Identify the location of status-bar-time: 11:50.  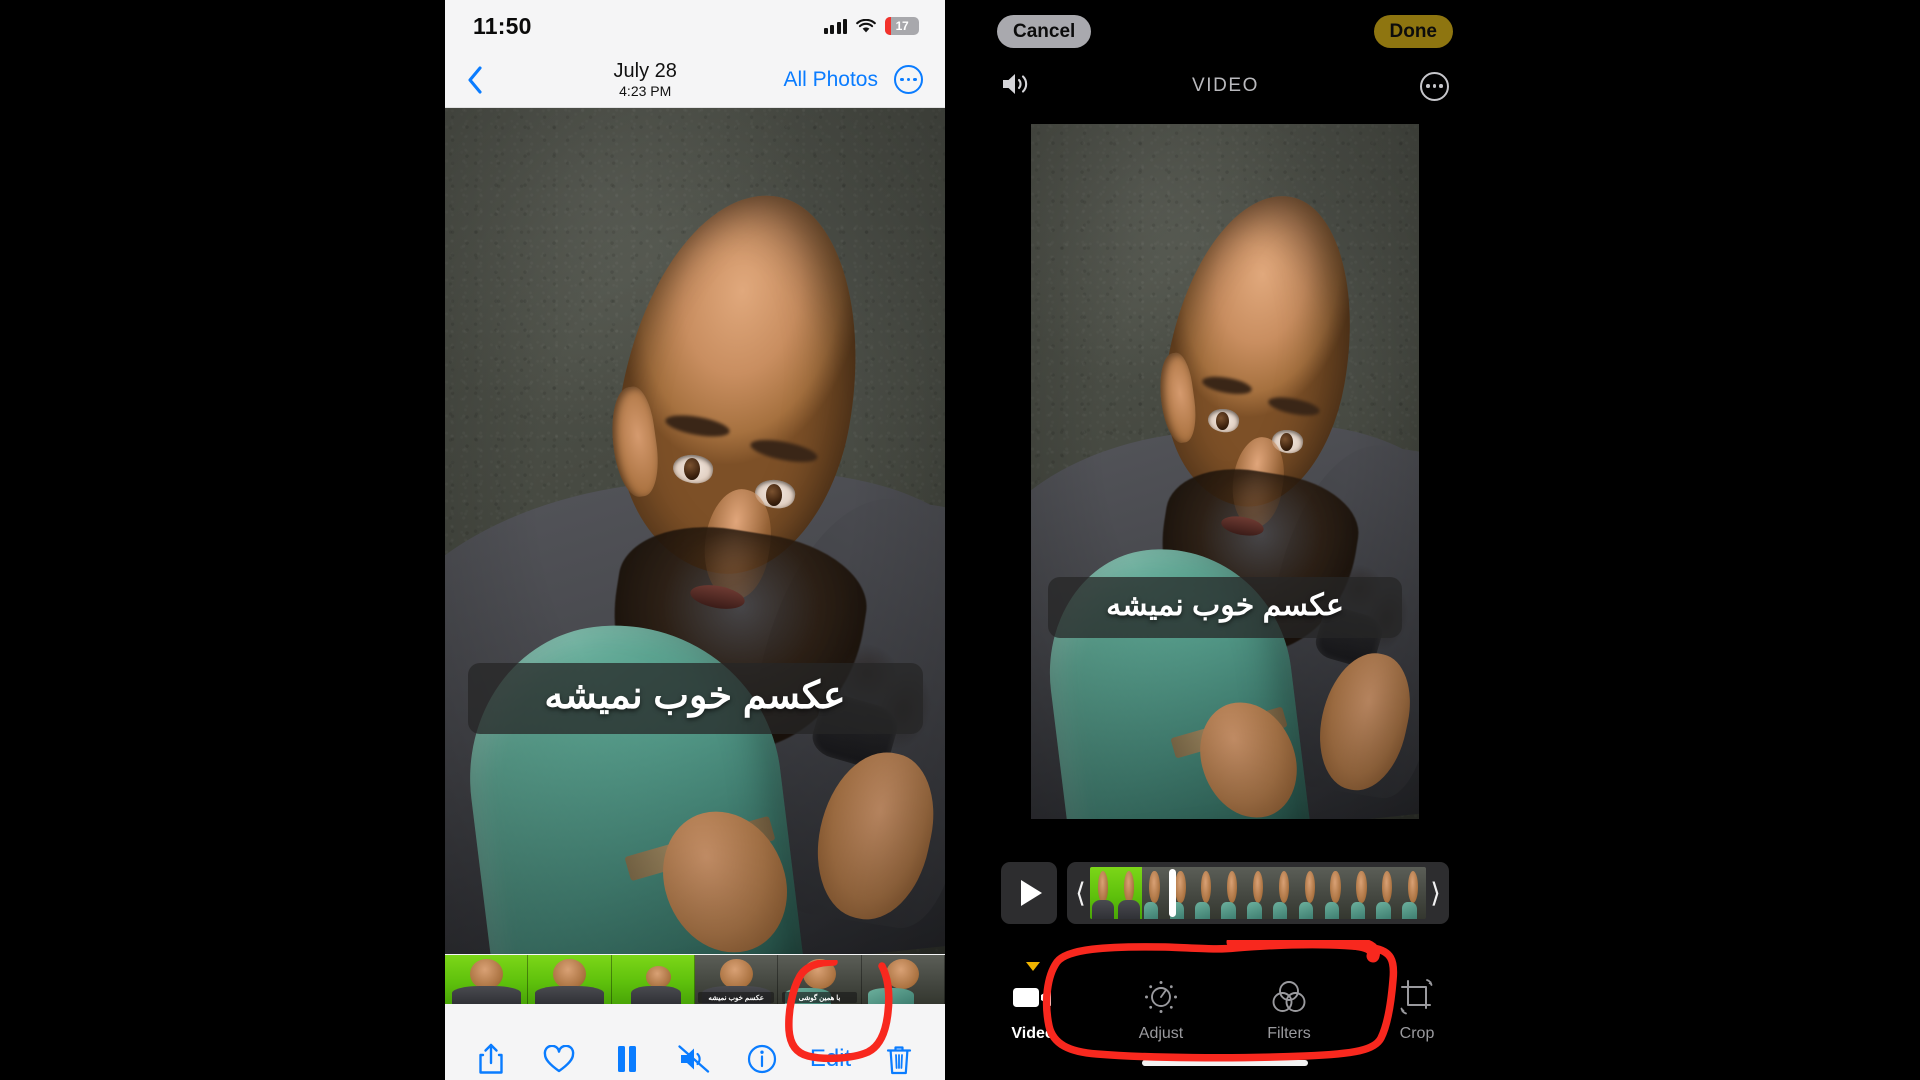
(502, 25).